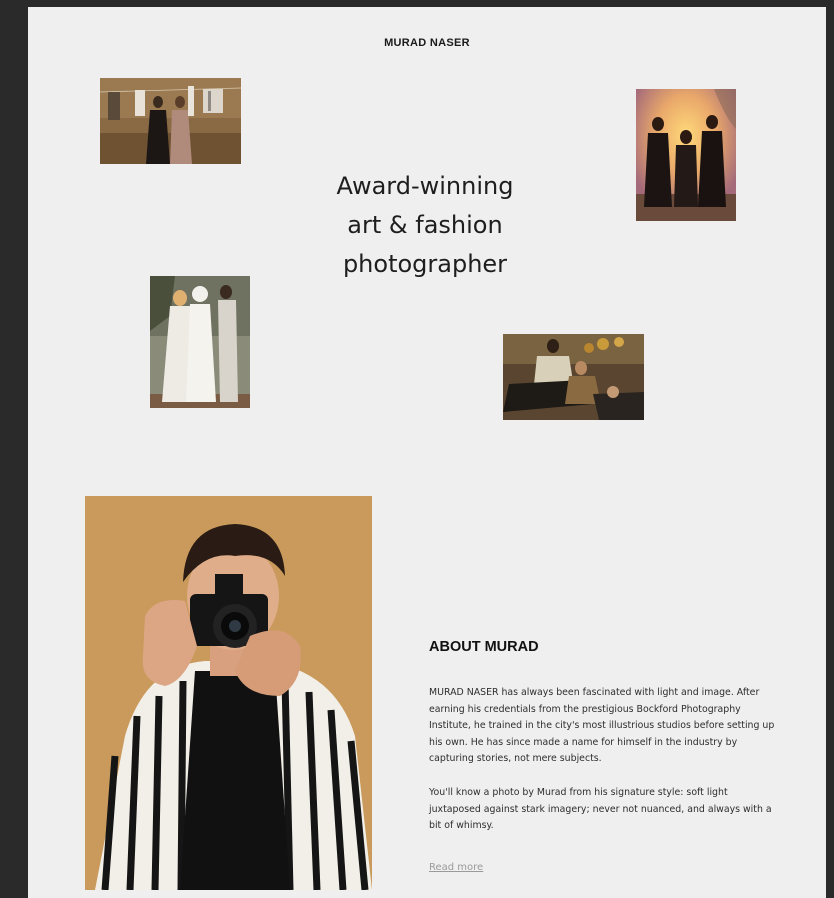  I want to click on laundry-photo-image, so click(170, 121).